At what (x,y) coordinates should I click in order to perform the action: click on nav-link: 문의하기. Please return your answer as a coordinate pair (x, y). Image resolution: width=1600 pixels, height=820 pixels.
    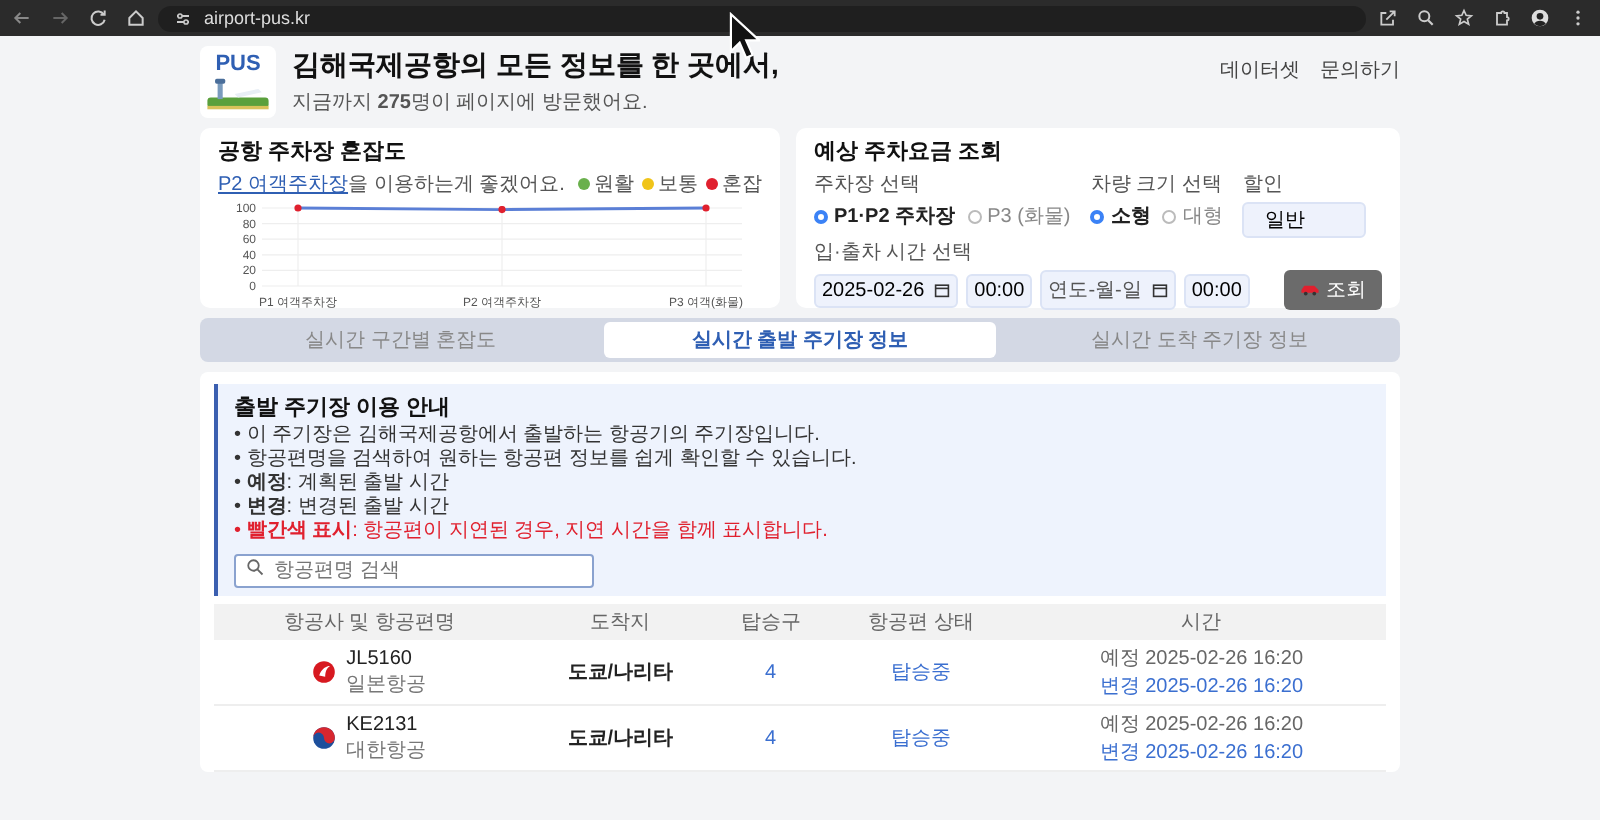
    Looking at the image, I should click on (1360, 70).